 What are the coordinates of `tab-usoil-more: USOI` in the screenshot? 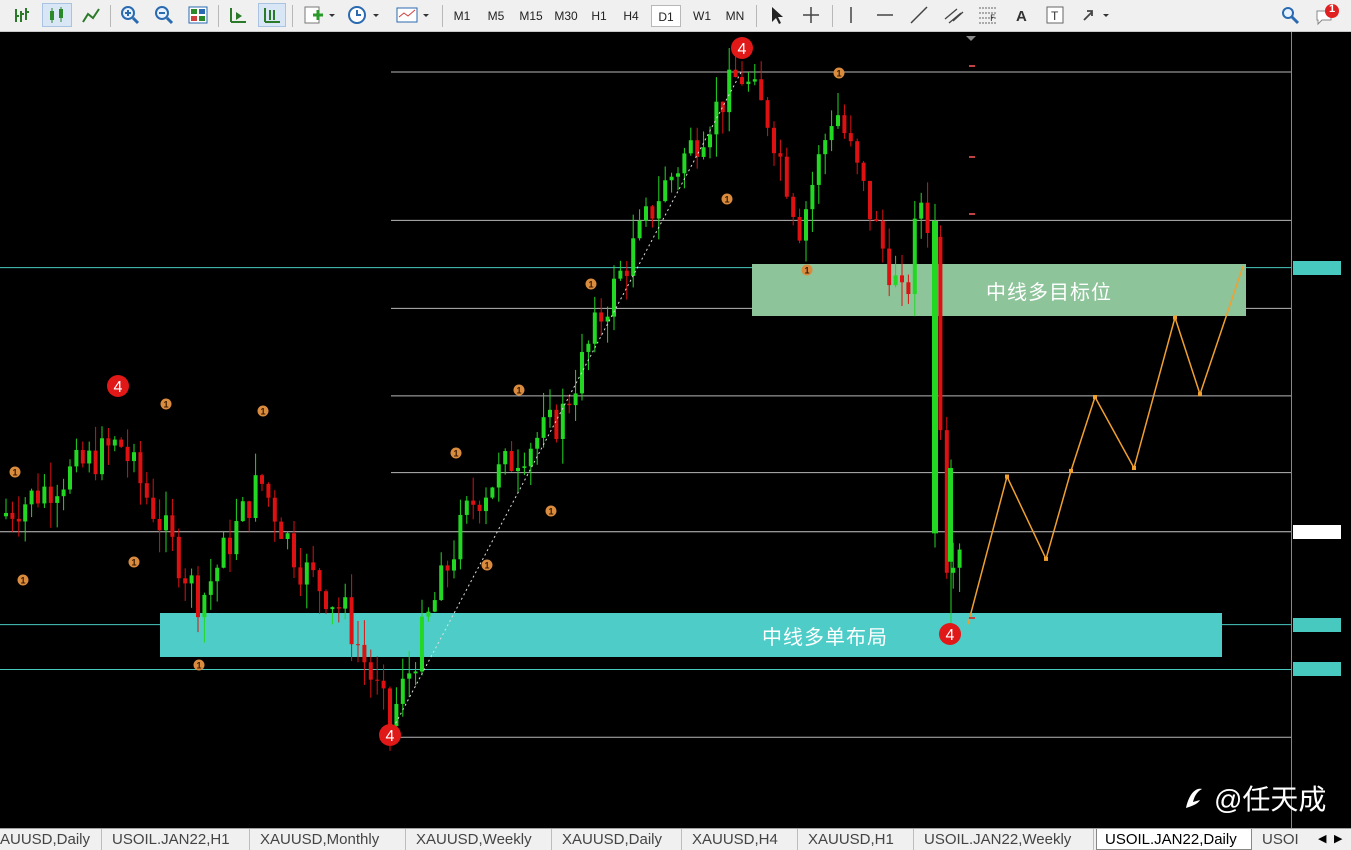 It's located at (1284, 839).